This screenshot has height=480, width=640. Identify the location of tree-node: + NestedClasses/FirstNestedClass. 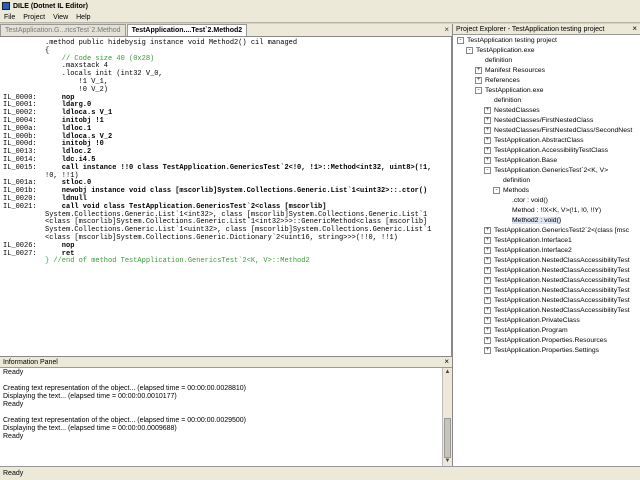
(538, 121).